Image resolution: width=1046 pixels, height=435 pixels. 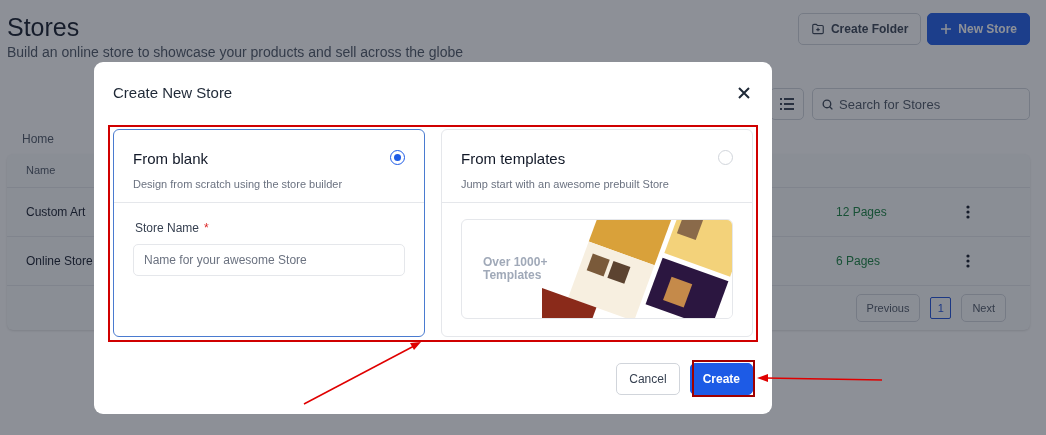 I want to click on next-button: Next, so click(x=983, y=308).